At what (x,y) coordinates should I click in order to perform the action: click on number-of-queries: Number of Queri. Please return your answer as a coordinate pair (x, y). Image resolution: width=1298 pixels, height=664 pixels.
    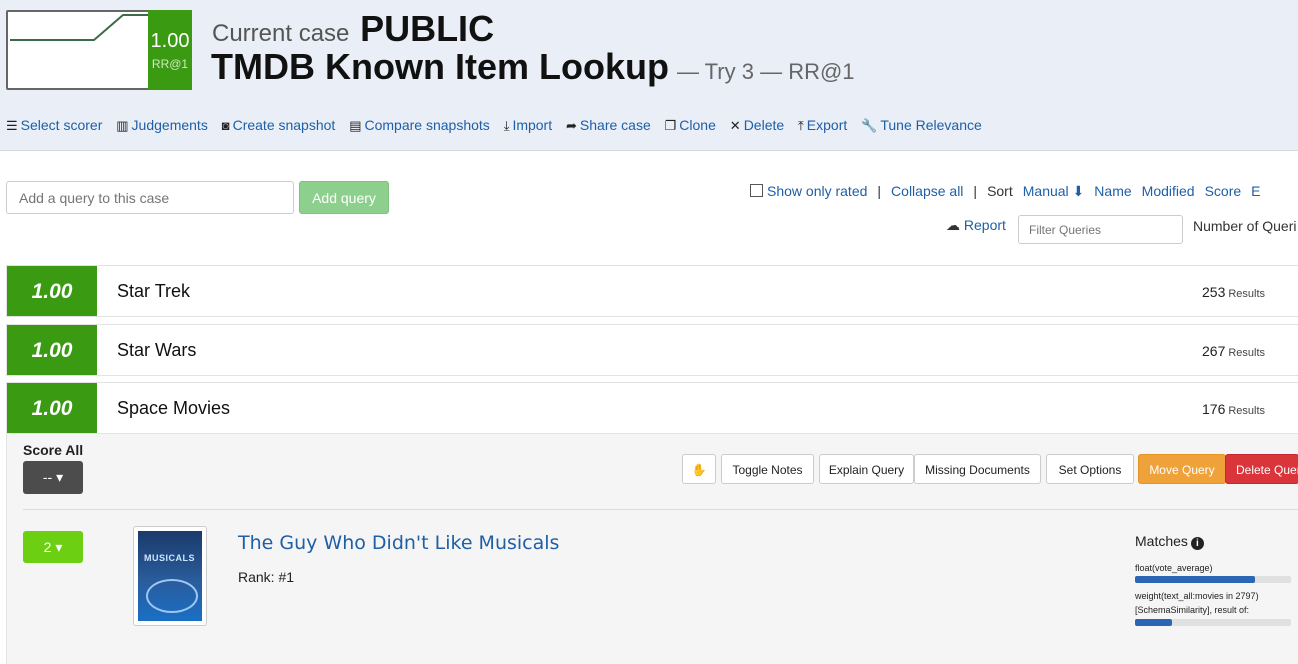
    Looking at the image, I should click on (1245, 226).